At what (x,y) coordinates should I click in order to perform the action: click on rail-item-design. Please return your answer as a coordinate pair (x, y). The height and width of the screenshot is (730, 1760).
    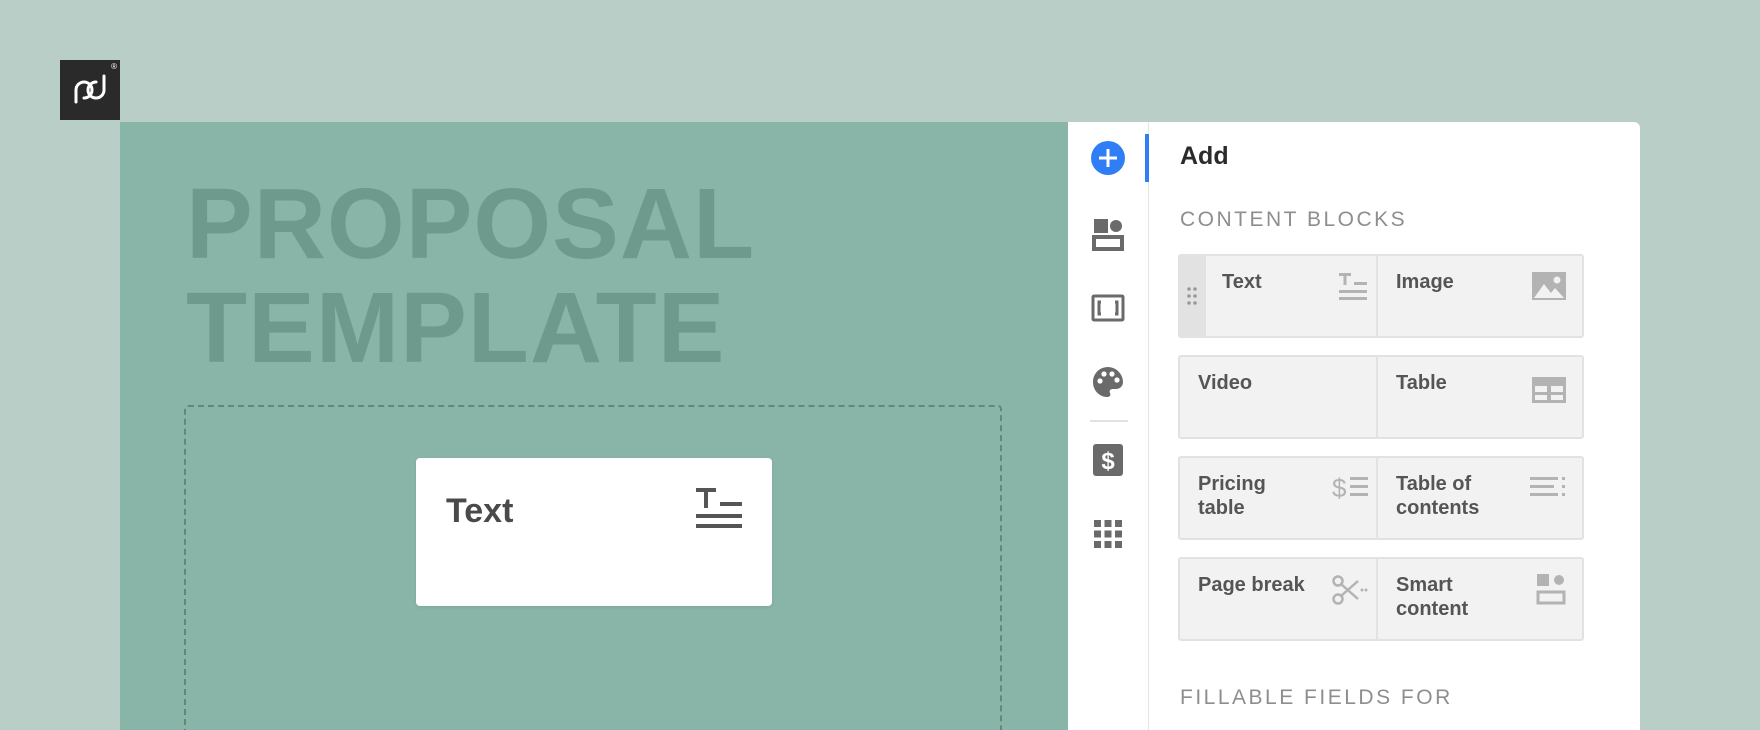
    Looking at the image, I should click on (1108, 382).